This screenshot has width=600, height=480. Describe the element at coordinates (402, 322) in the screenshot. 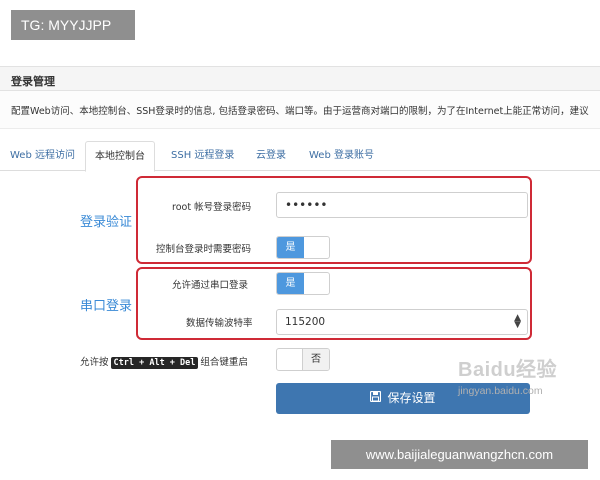

I see `baud-rate-select: 115200 ▲ ▼` at that location.